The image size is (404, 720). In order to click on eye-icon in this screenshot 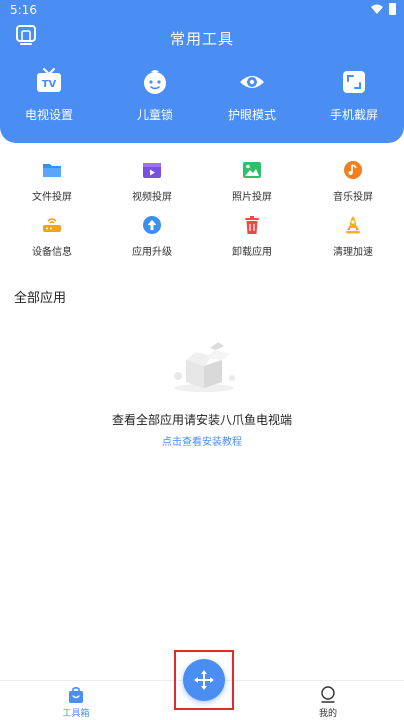, I will do `click(252, 82)`.